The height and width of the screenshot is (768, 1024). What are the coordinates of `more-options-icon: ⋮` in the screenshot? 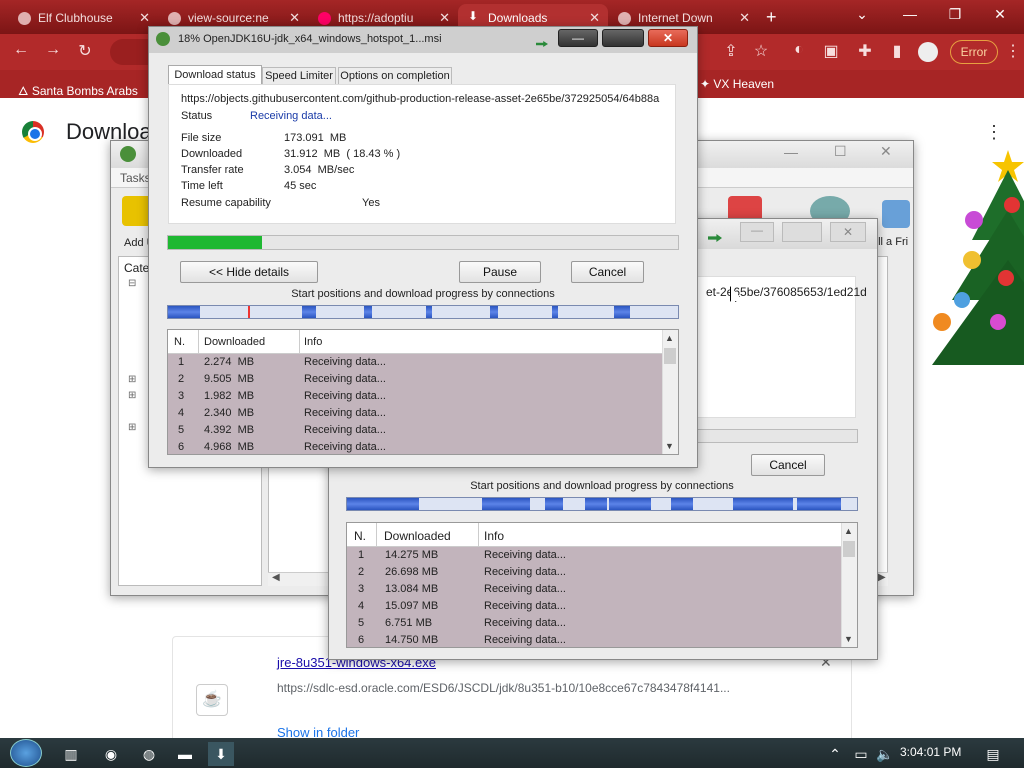 It's located at (994, 132).